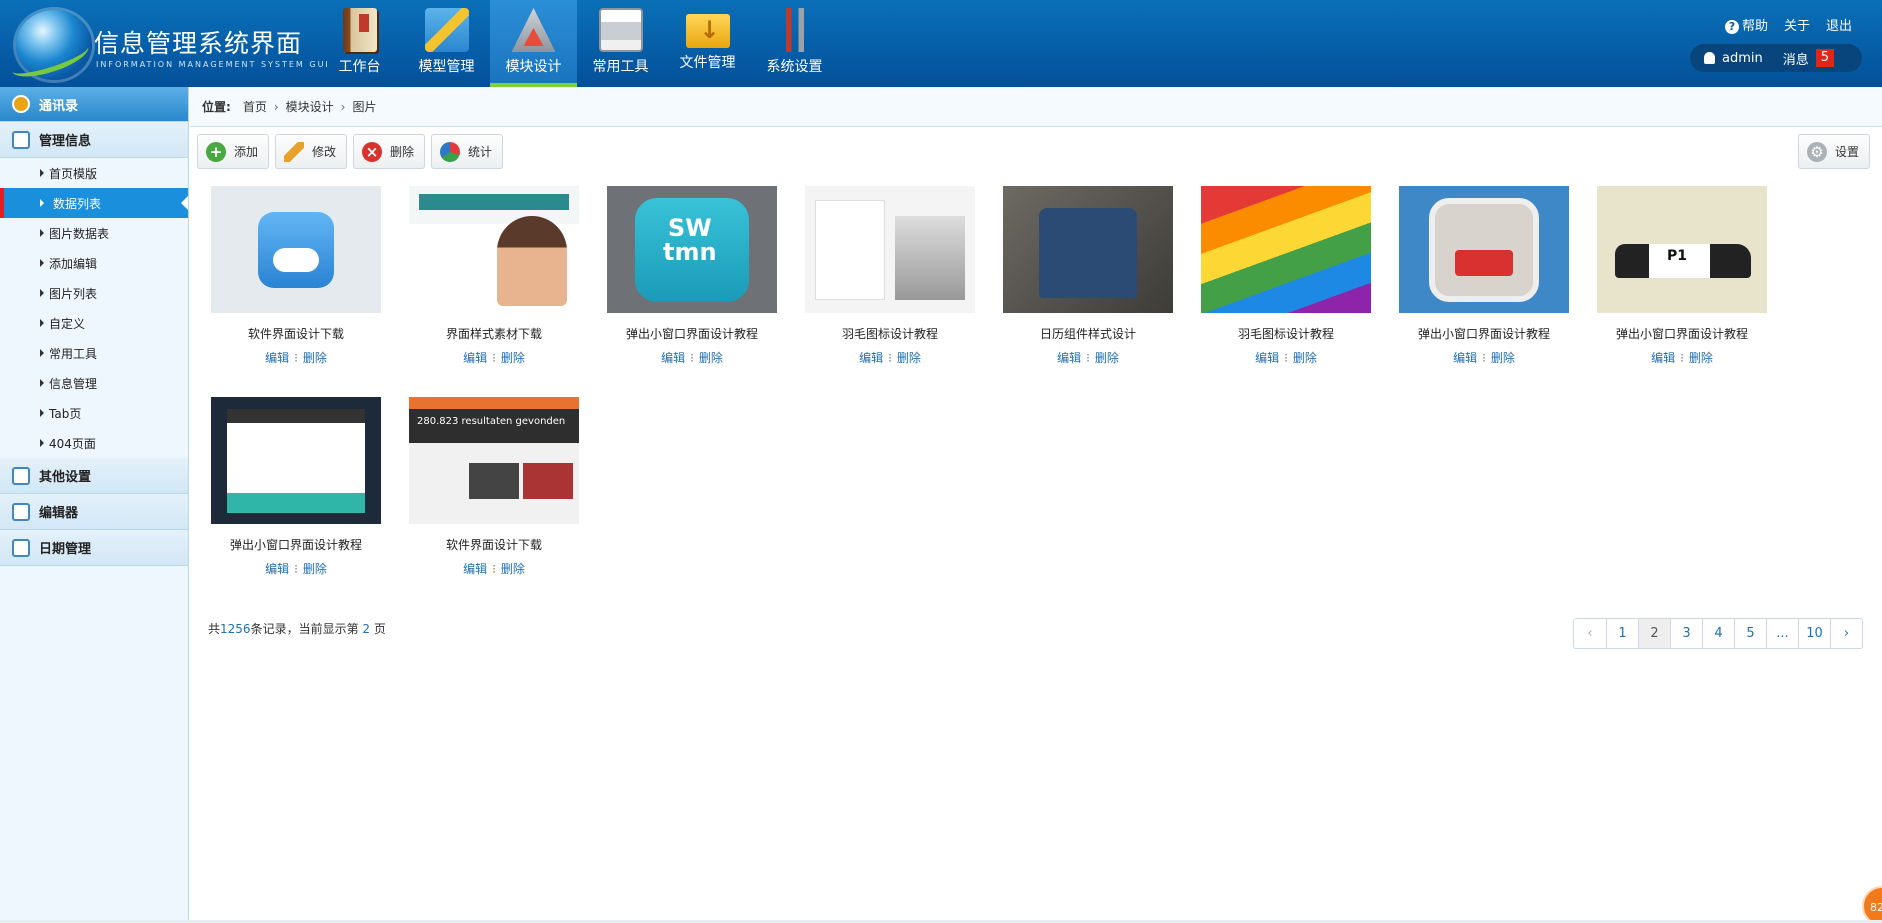  Describe the element at coordinates (1654, 633) in the screenshot. I see `page-2: 2` at that location.